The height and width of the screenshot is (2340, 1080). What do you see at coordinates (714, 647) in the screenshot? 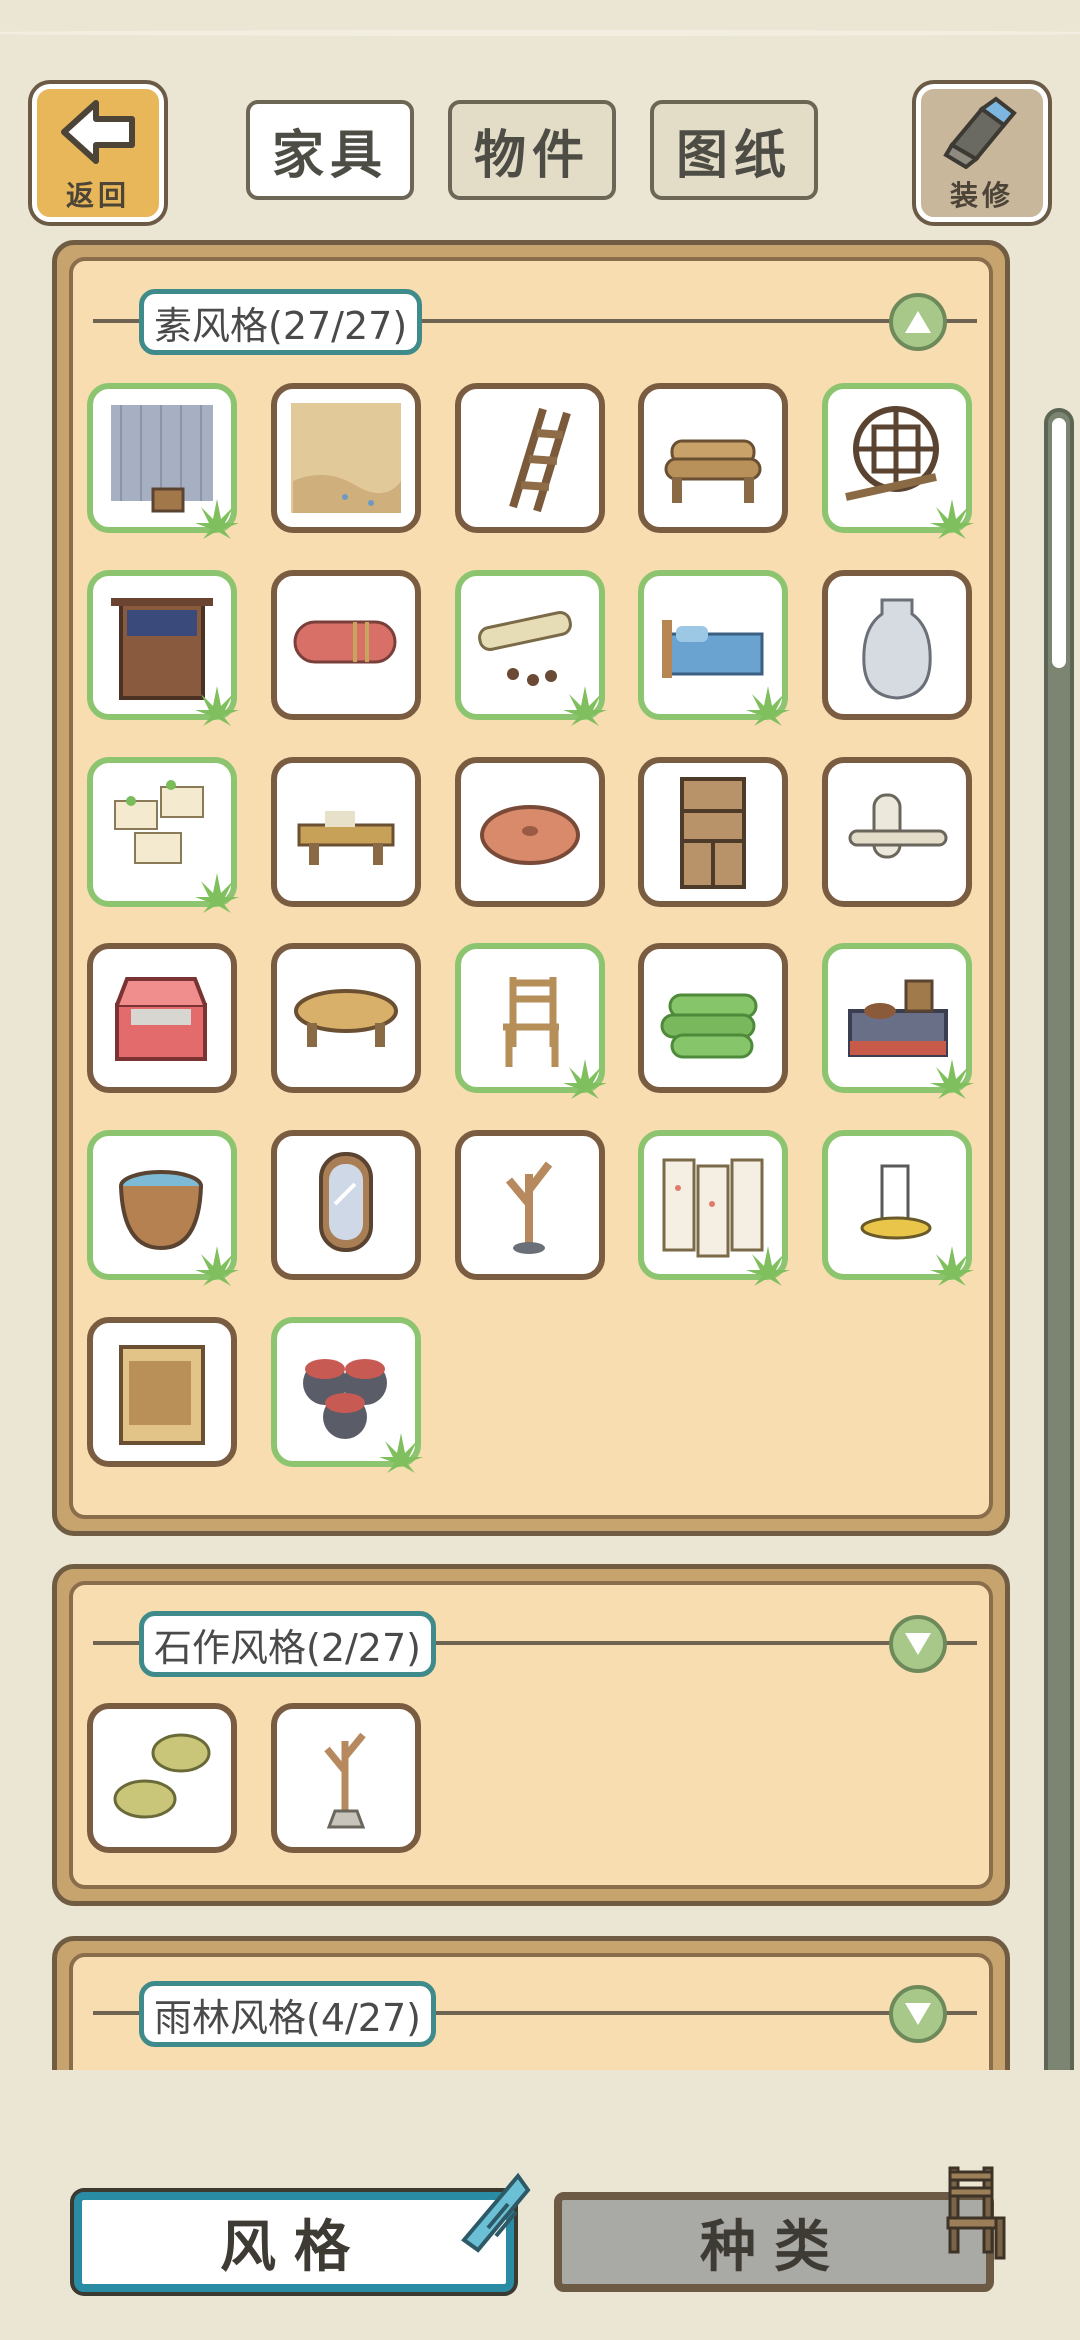
I see `furniture-item-blue-futon-bed` at bounding box center [714, 647].